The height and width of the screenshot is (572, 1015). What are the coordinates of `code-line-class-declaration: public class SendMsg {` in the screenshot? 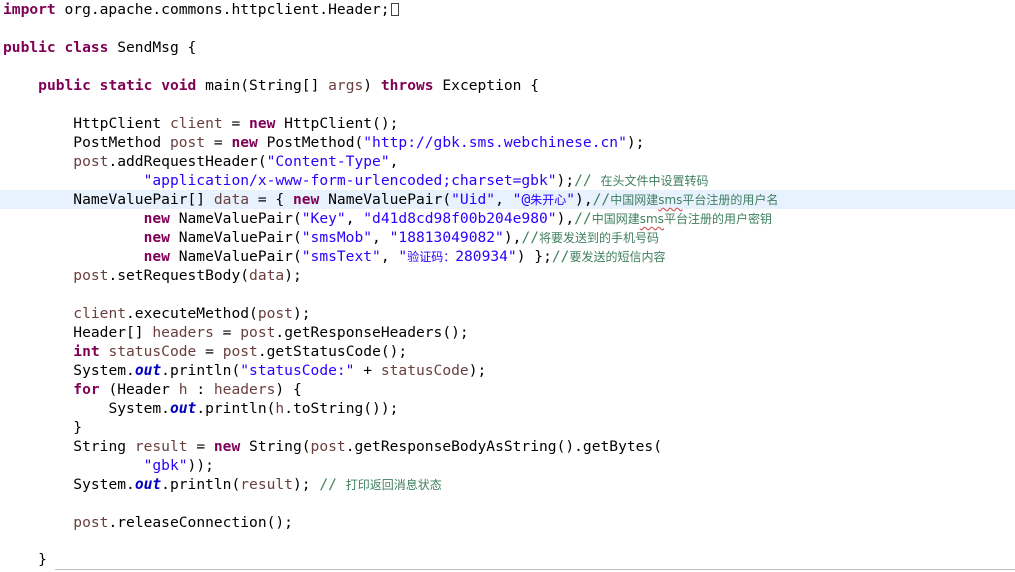 It's located at (99, 47).